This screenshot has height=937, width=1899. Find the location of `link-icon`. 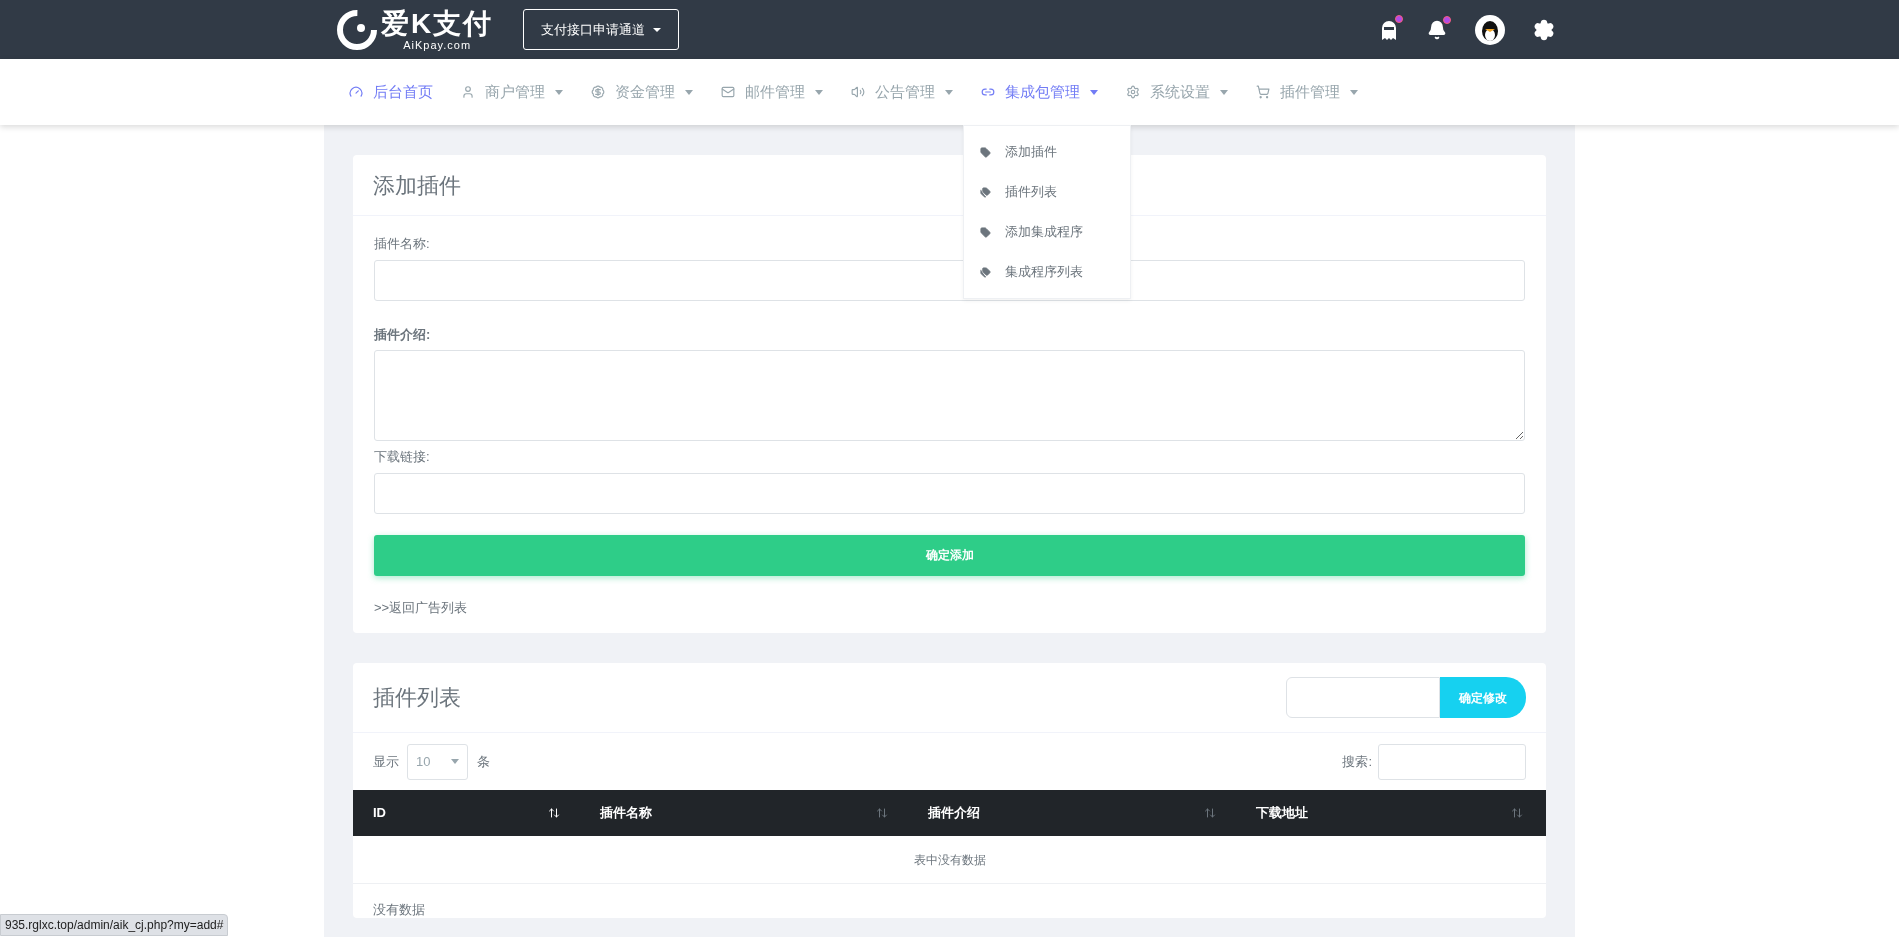

link-icon is located at coordinates (988, 92).